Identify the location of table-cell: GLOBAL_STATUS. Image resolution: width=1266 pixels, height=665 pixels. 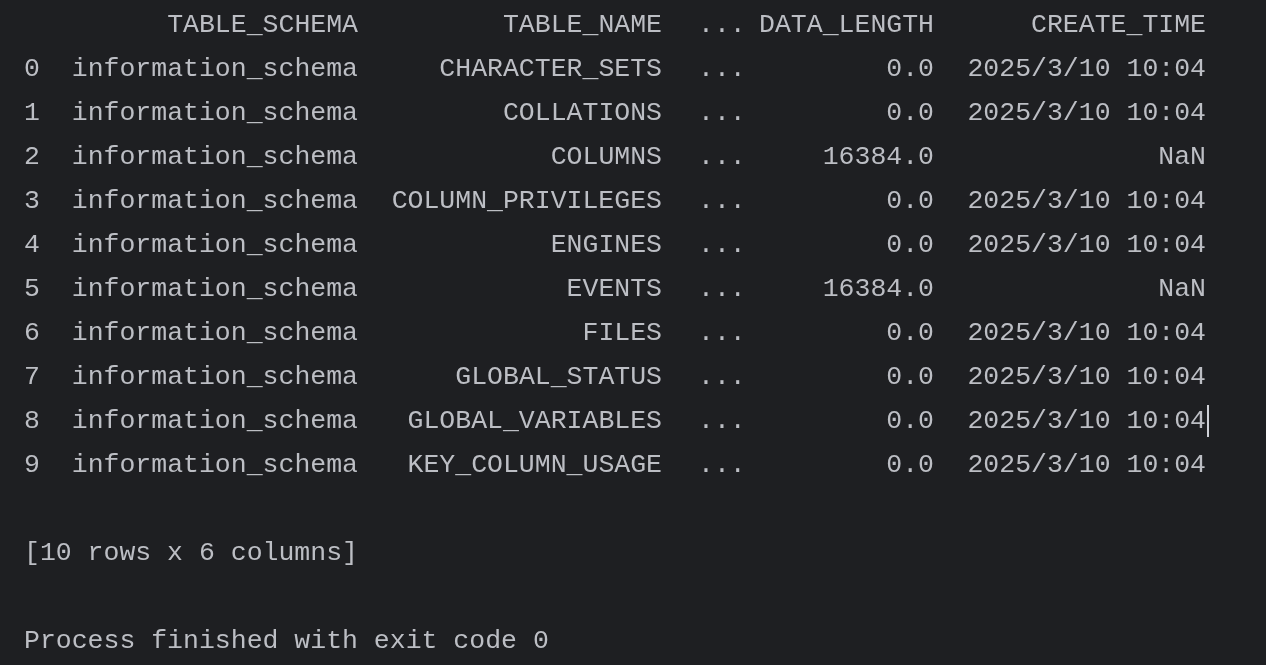
(558, 377).